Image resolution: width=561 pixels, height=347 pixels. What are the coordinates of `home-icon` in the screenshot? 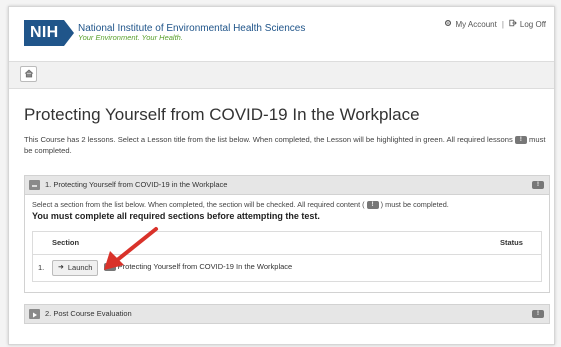 It's located at (29, 74).